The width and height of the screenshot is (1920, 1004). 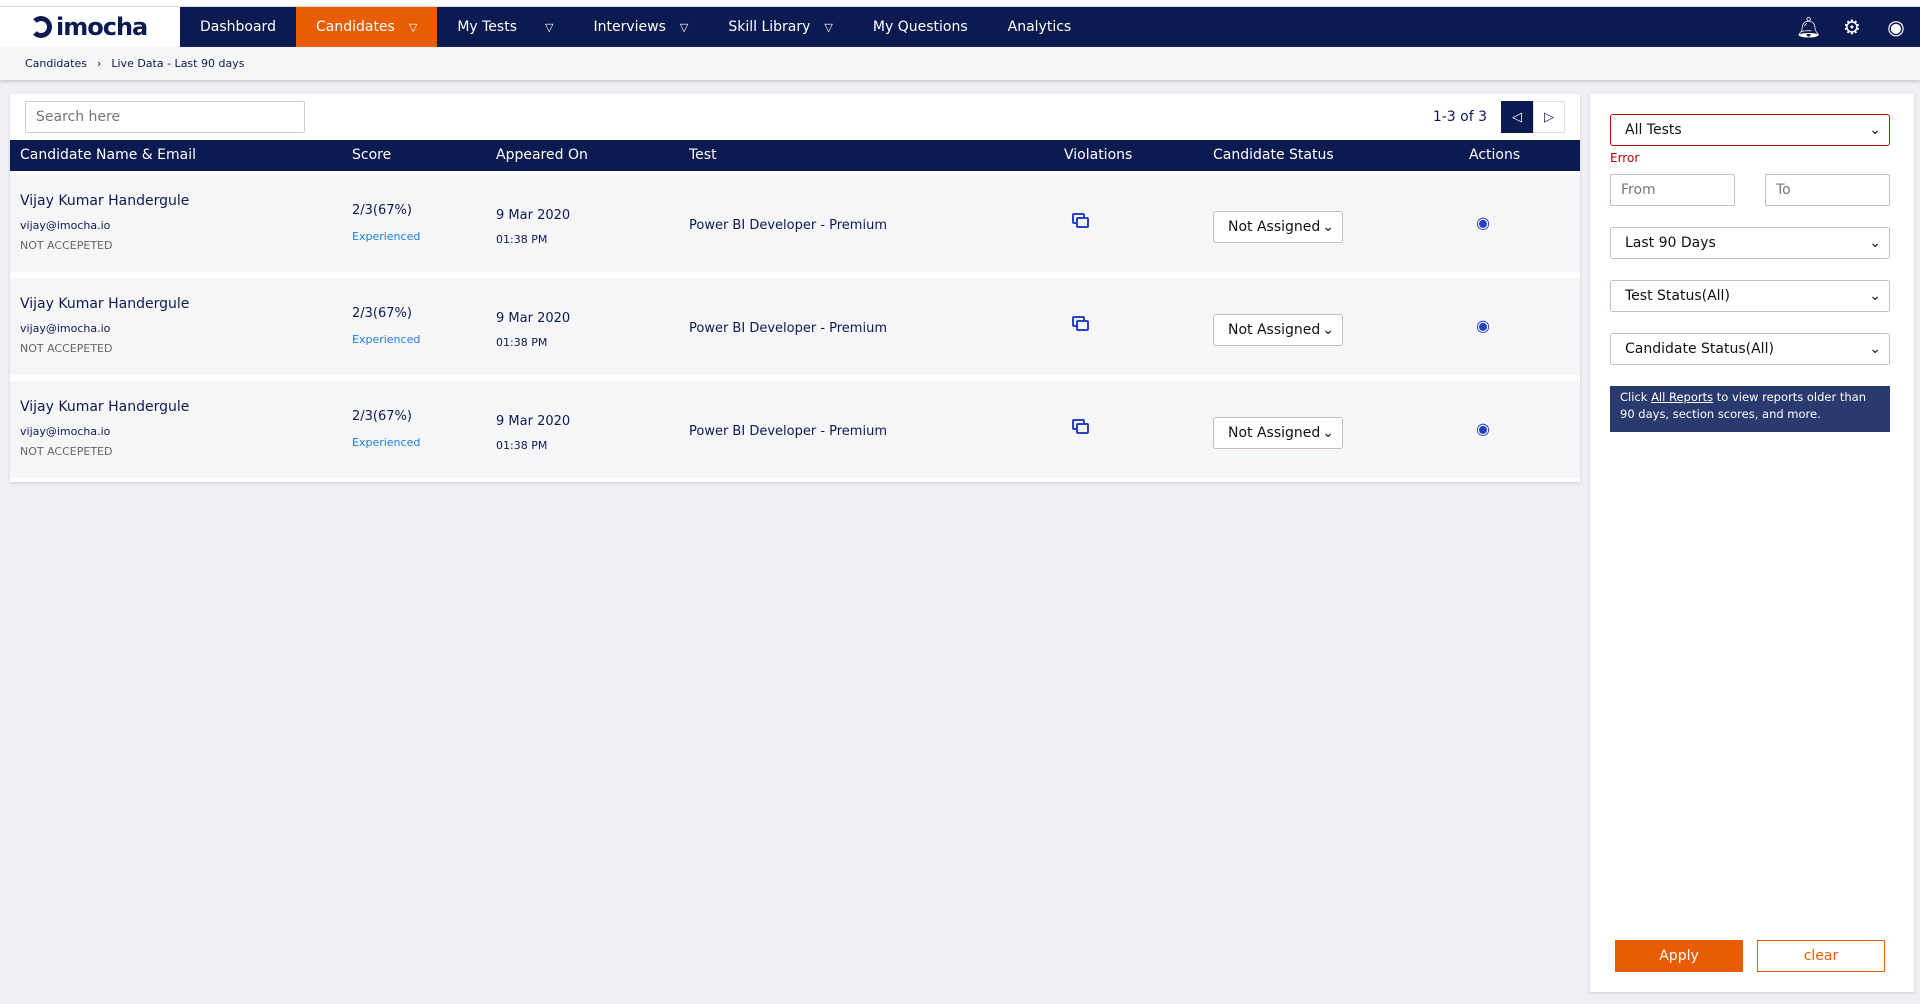 I want to click on nav-label: My Tests, so click(x=487, y=27).